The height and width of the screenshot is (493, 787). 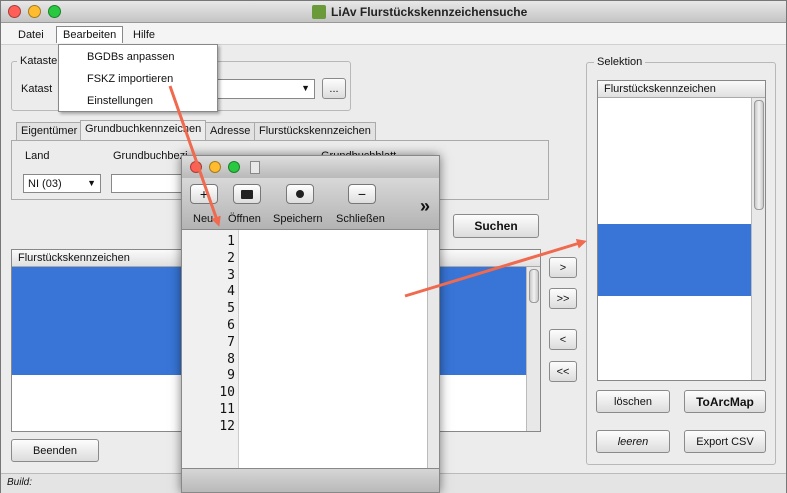 What do you see at coordinates (495, 268) in the screenshot?
I see `arrow-editor-to-selection` at bounding box center [495, 268].